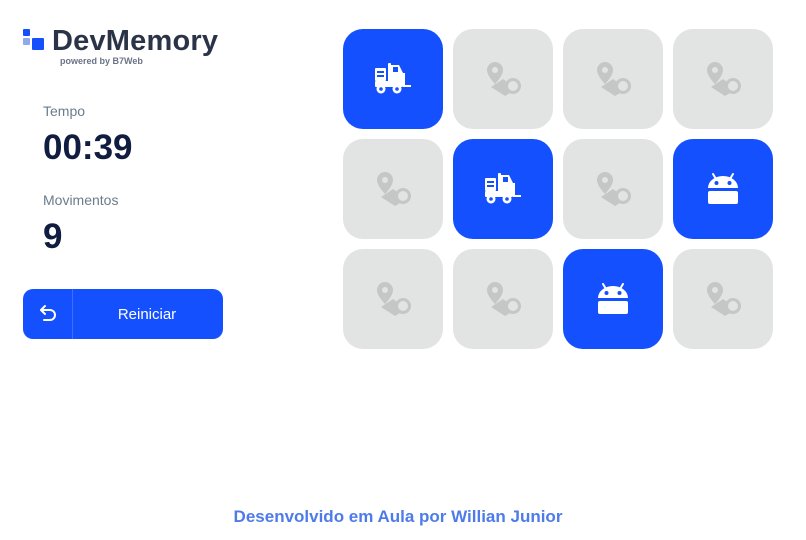 The image size is (806, 540). What do you see at coordinates (81, 200) in the screenshot?
I see `moves-label: Movimentos` at bounding box center [81, 200].